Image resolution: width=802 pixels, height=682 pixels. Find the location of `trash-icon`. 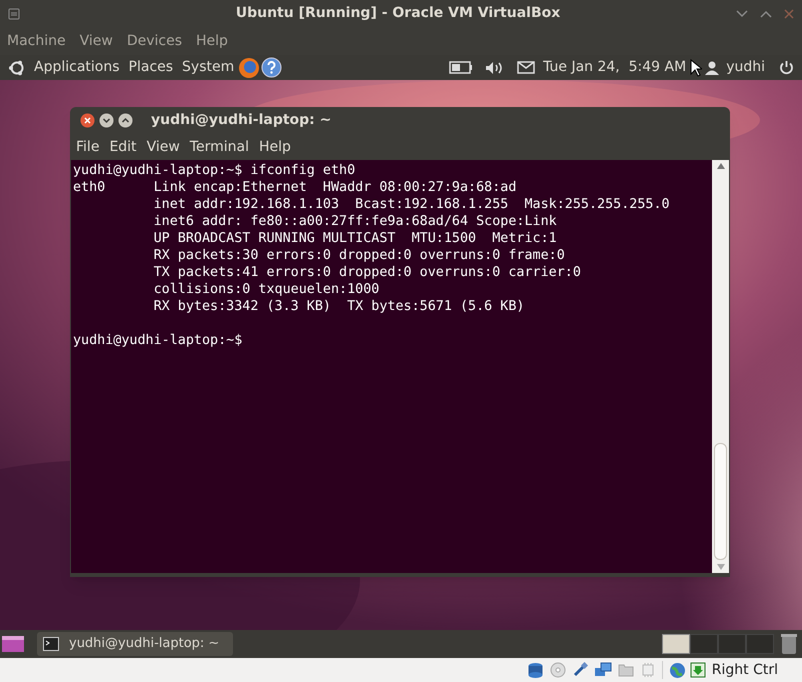

trash-icon is located at coordinates (789, 644).